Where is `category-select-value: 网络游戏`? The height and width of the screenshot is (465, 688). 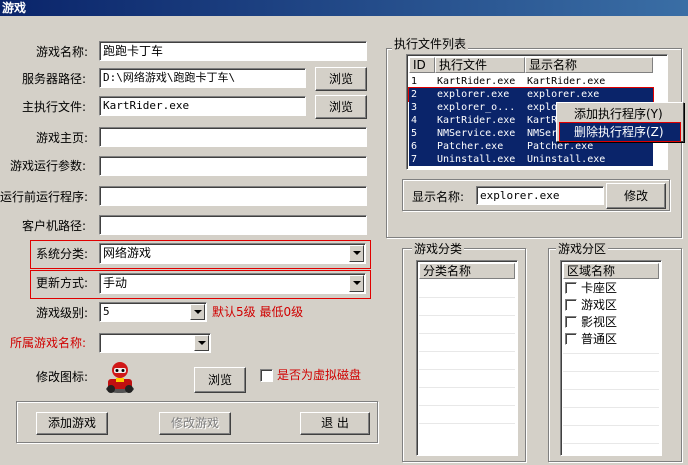
category-select-value: 网络游戏 is located at coordinates (127, 253).